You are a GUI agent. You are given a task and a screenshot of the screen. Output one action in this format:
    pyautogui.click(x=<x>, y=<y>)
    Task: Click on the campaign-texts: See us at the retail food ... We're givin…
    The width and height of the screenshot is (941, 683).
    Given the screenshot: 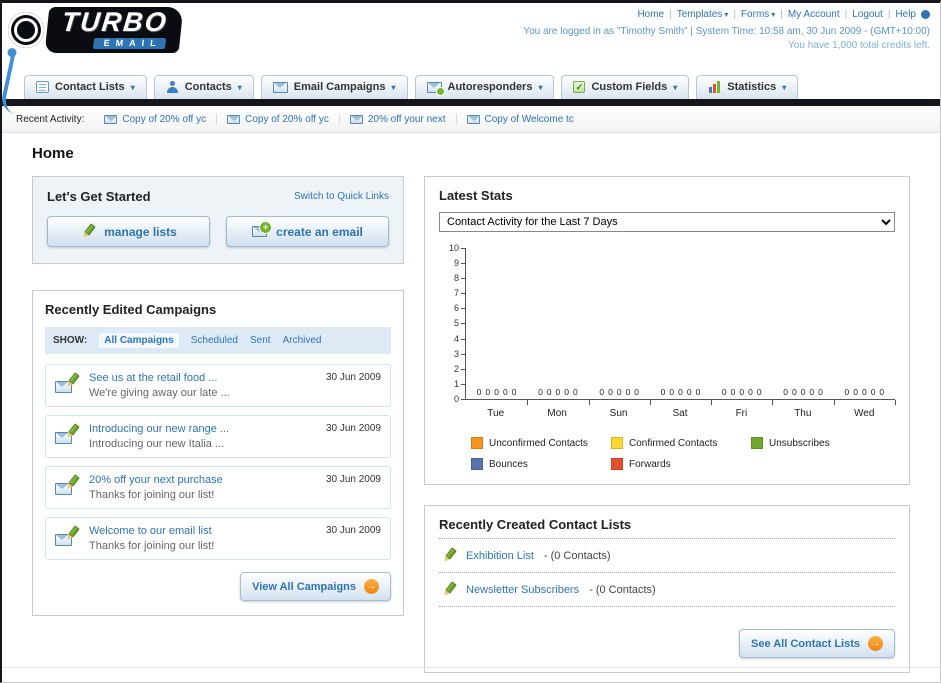 What is the action you would take?
    pyautogui.click(x=202, y=385)
    